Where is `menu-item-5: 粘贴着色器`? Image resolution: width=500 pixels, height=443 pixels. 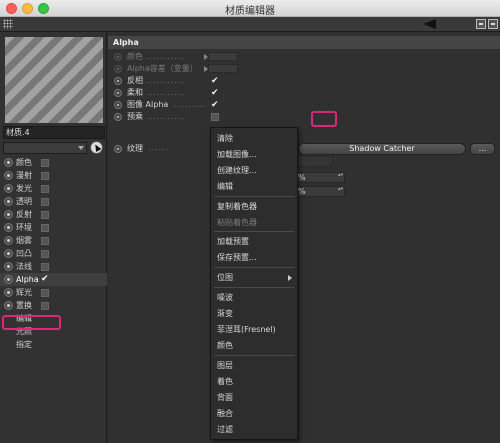
menu-item-5: 粘贴着色器 is located at coordinates (237, 222).